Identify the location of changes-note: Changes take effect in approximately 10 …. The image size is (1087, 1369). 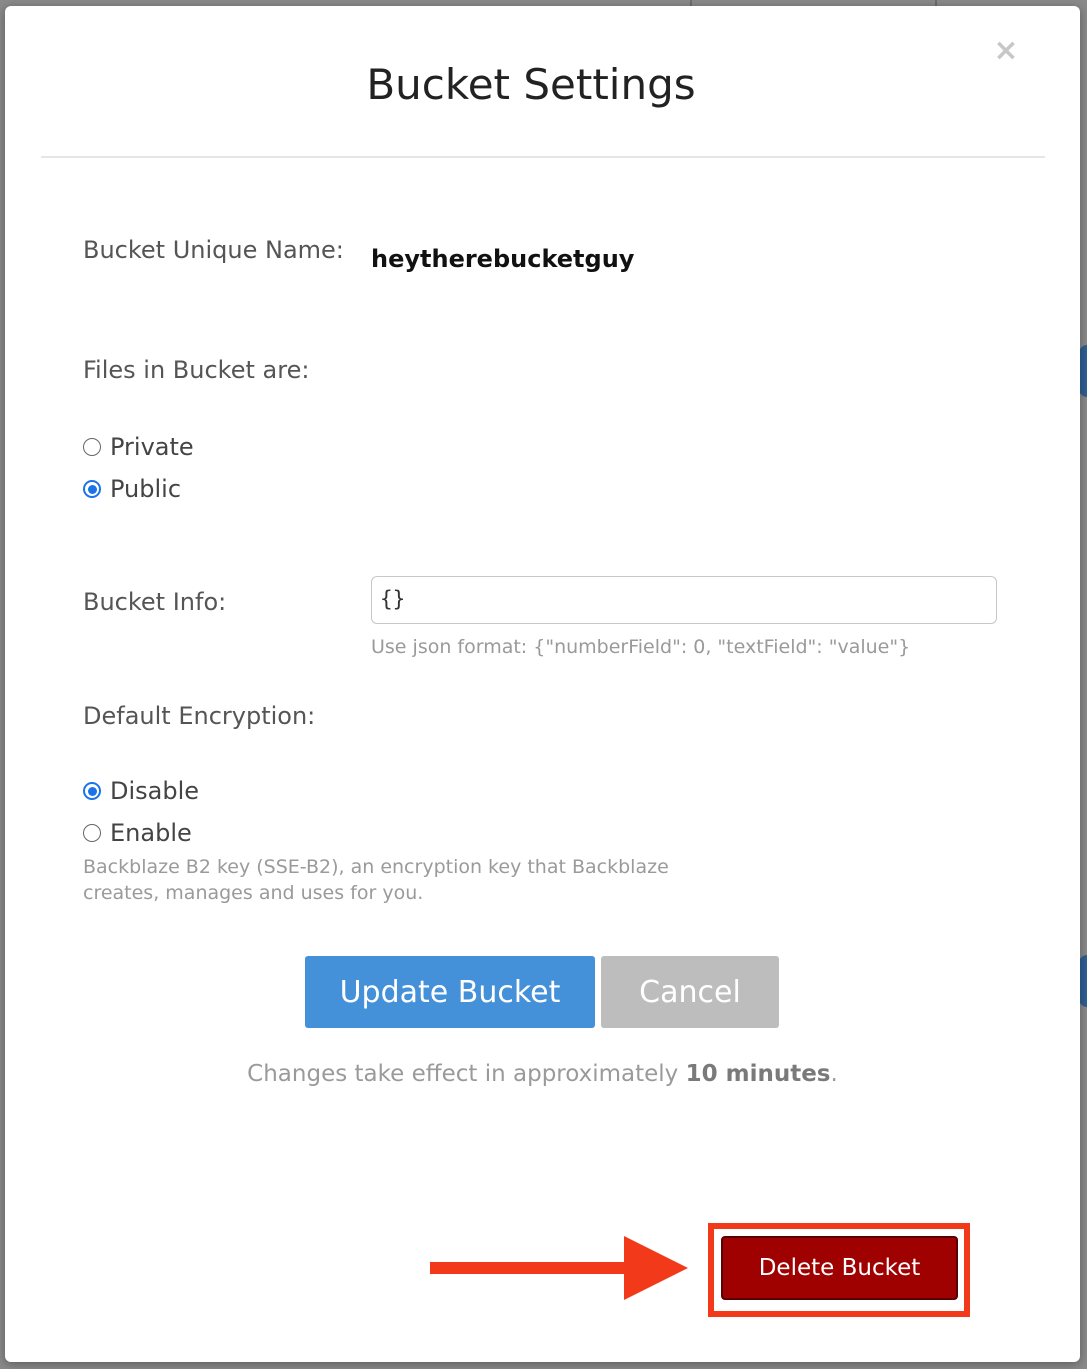
(542, 1074).